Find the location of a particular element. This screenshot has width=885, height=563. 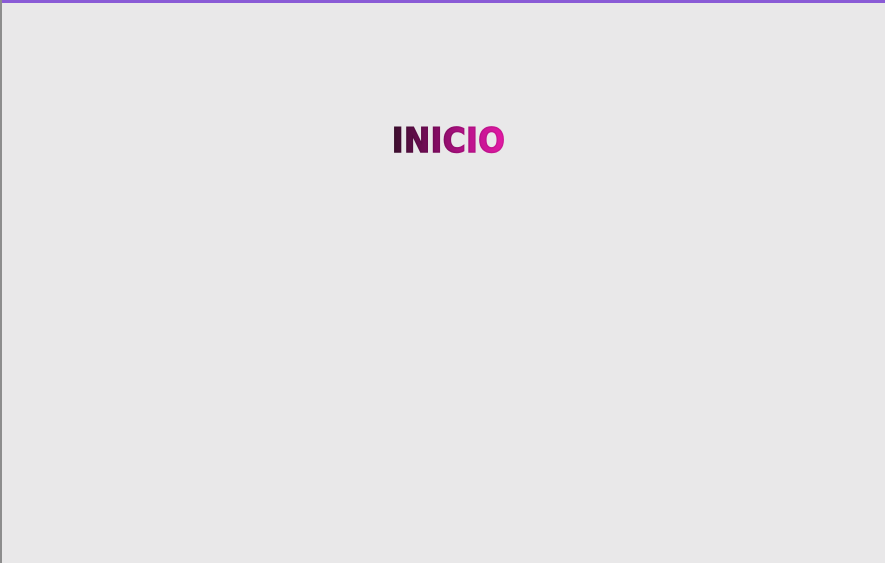

title-container: INICIO is located at coordinates (448, 141).